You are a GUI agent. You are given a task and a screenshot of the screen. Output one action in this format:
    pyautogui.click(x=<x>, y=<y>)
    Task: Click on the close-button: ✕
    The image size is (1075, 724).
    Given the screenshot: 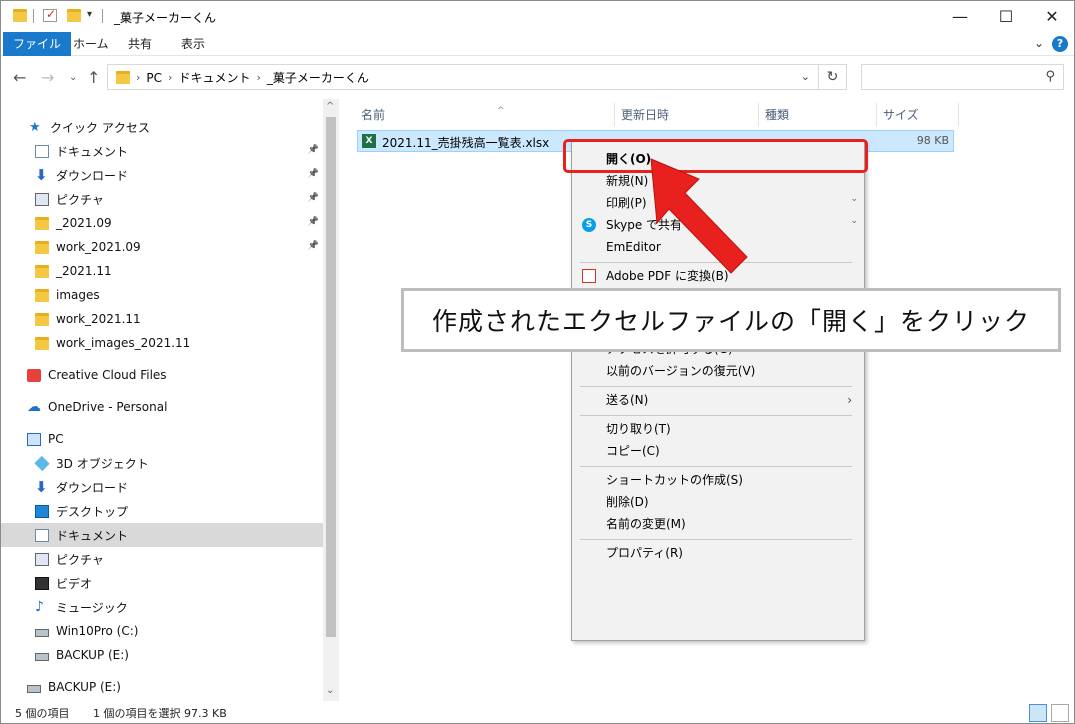 What is the action you would take?
    pyautogui.click(x=1051, y=16)
    